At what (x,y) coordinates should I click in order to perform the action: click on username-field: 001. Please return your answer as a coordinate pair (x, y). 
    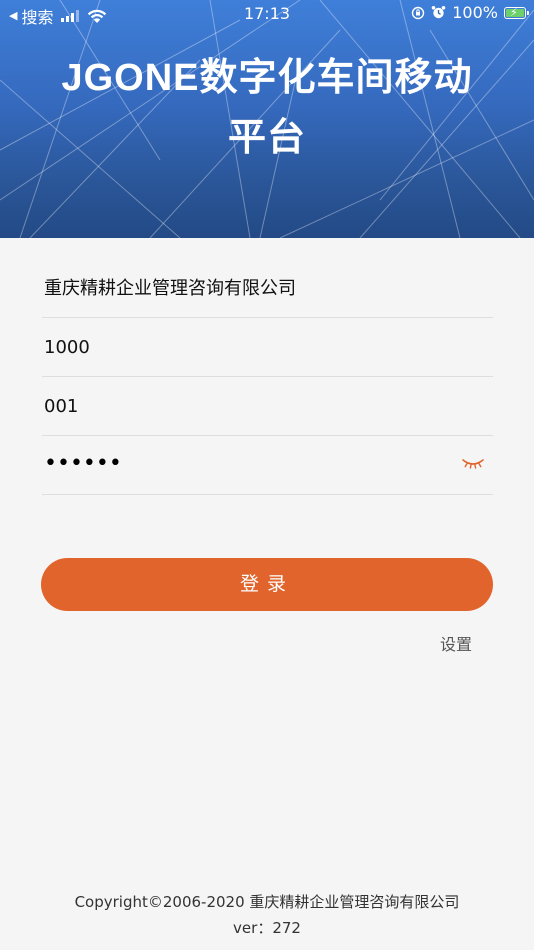
    Looking at the image, I should click on (267, 406).